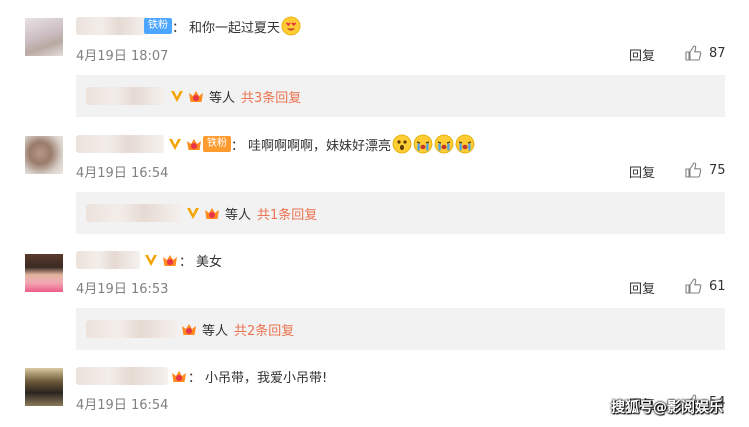 Image resolution: width=749 pixels, height=427 pixels. Describe the element at coordinates (209, 262) in the screenshot. I see `comment-text: 美女` at that location.